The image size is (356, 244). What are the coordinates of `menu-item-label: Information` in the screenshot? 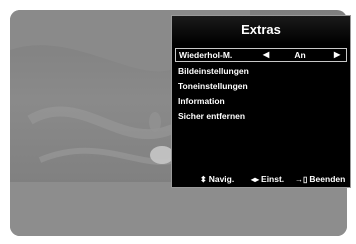 It's located at (201, 101).